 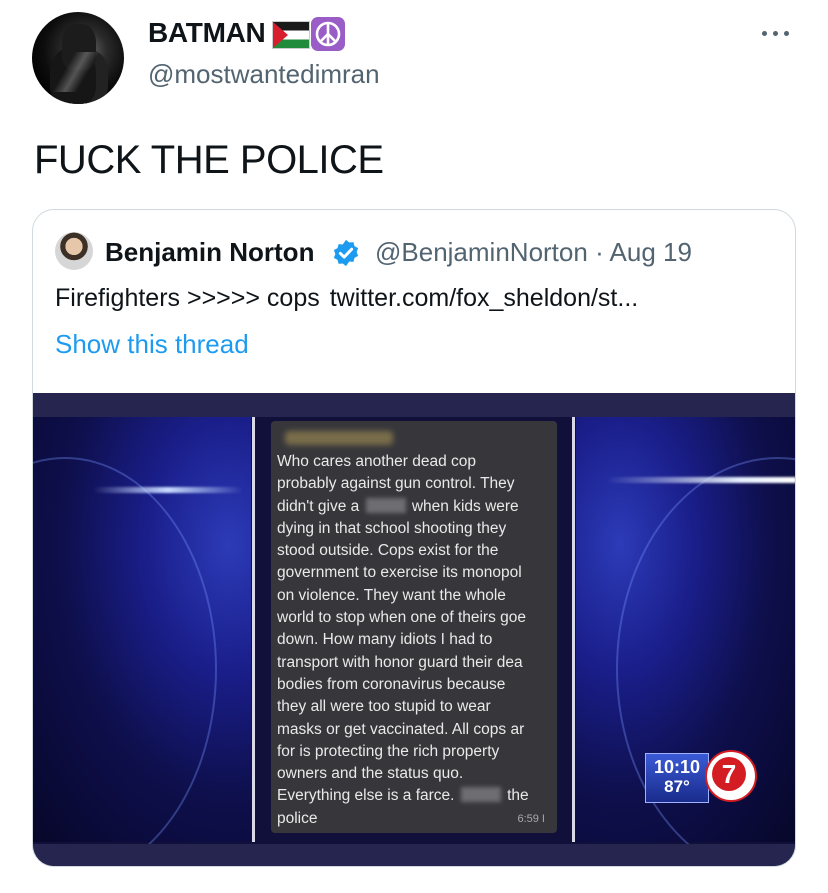 What do you see at coordinates (328, 34) in the screenshot?
I see `peace-symbol-emoji-icon` at bounding box center [328, 34].